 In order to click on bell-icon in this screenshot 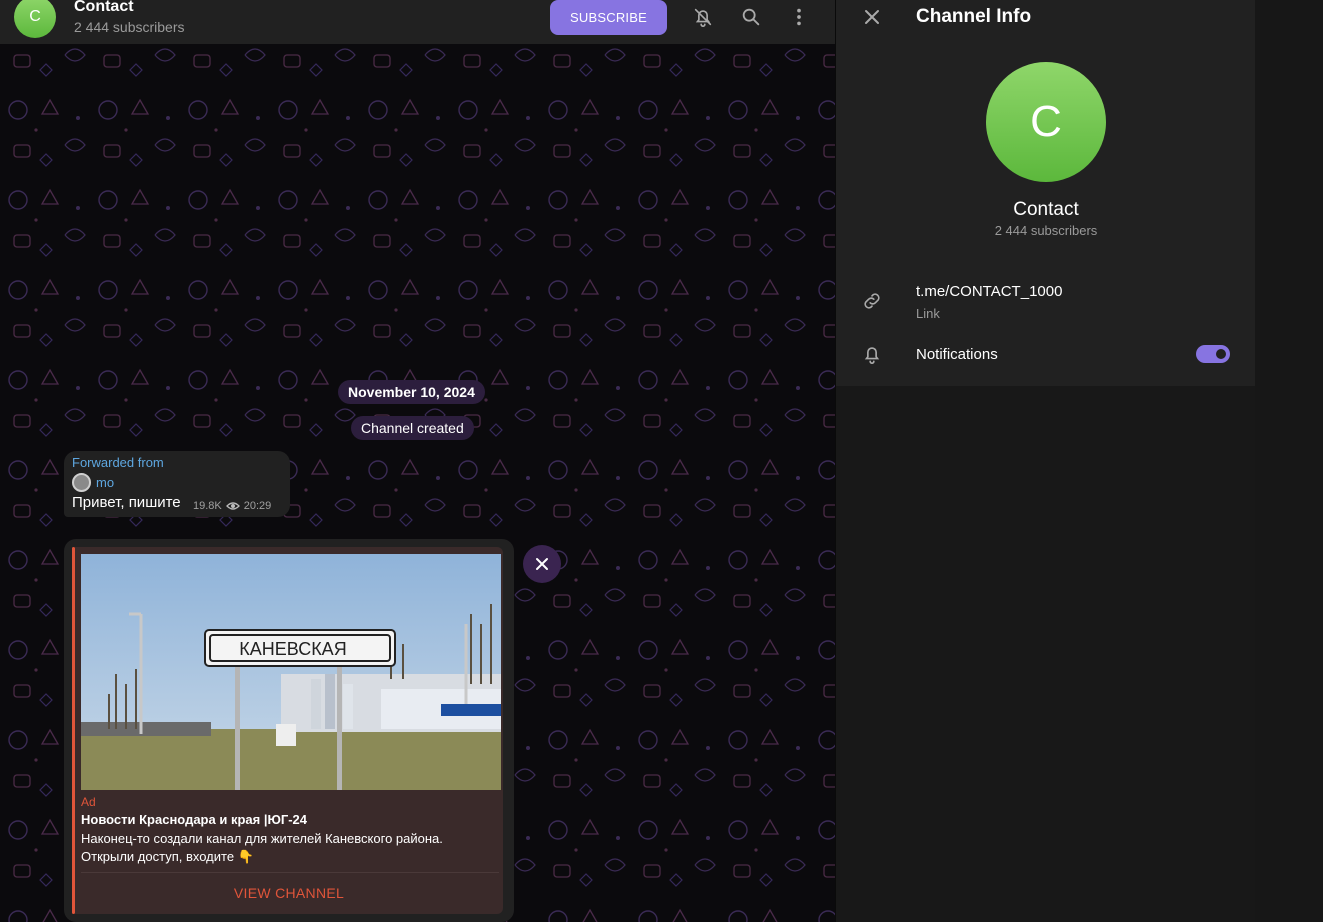, I will do `click(872, 354)`.